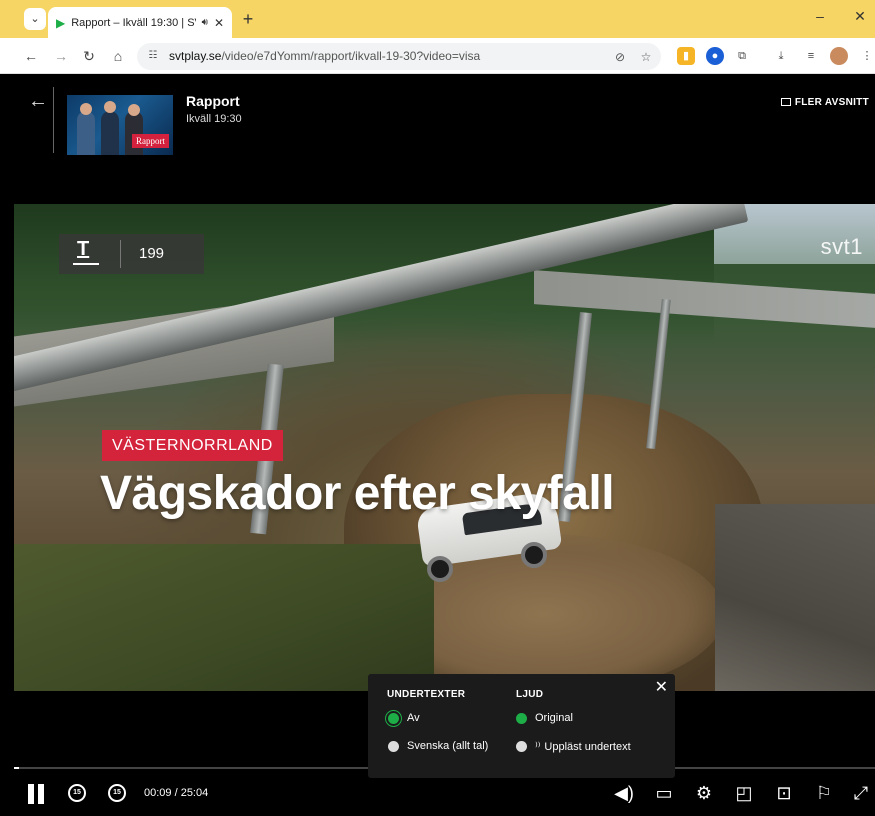 The image size is (875, 816). What do you see at coordinates (831, 102) in the screenshot?
I see `more-episodes-label: FLER AVSNITT` at bounding box center [831, 102].